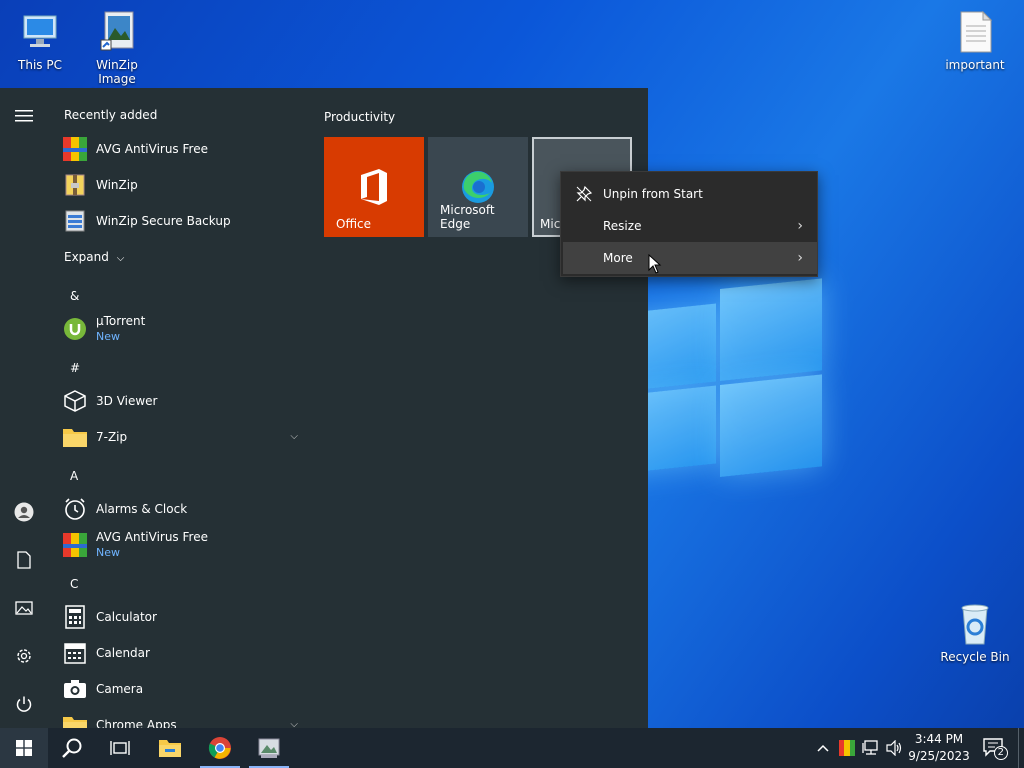 This screenshot has width=1024, height=768. What do you see at coordinates (74, 476) in the screenshot?
I see `section-header-a: A` at bounding box center [74, 476].